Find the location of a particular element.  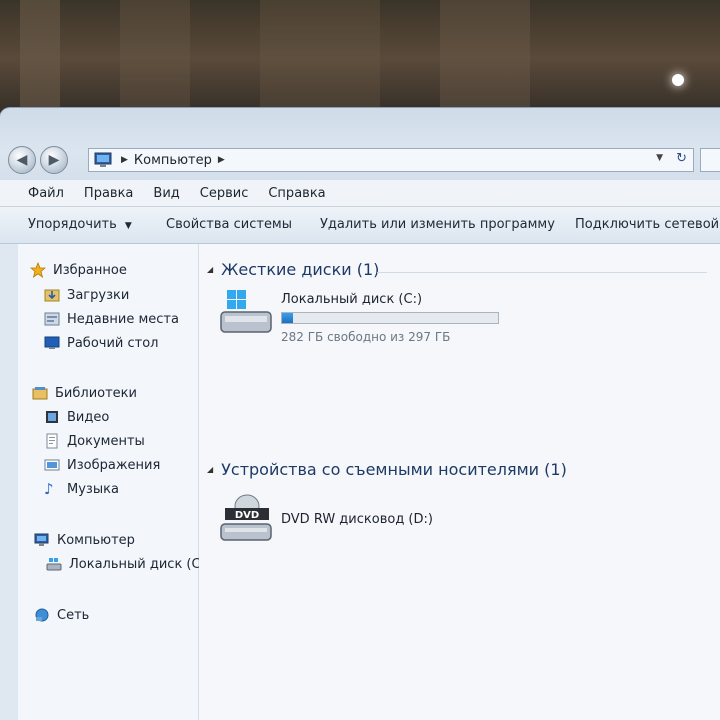

sidebar-item-local-disk: Локальный диск (C is located at coordinates (123, 564).